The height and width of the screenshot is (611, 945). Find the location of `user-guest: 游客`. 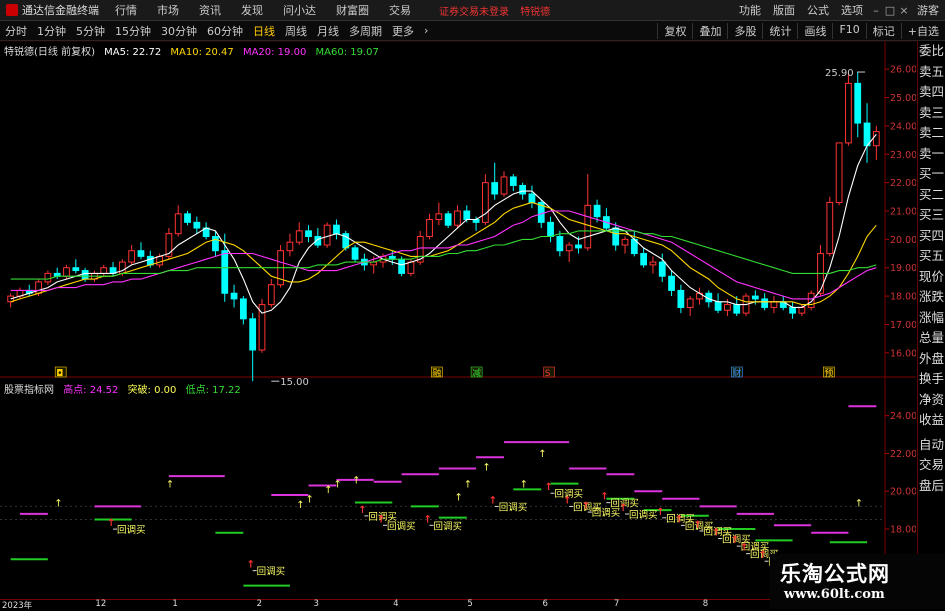

user-guest: 游客 is located at coordinates (928, 10).